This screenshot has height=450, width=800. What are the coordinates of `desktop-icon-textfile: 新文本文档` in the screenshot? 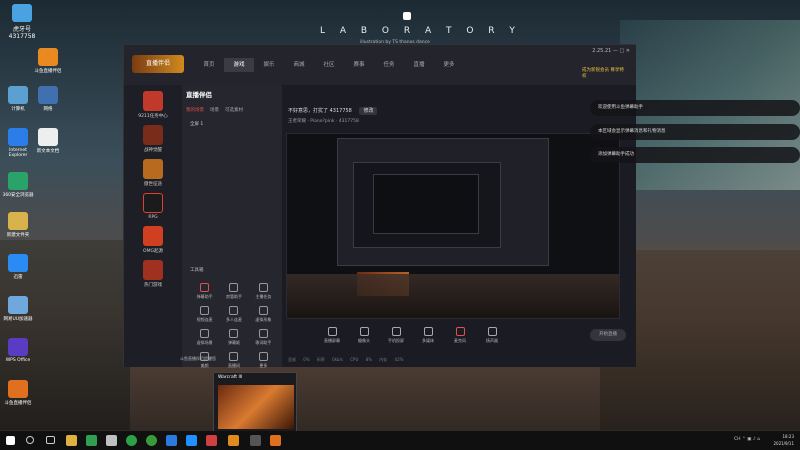 It's located at (48, 141).